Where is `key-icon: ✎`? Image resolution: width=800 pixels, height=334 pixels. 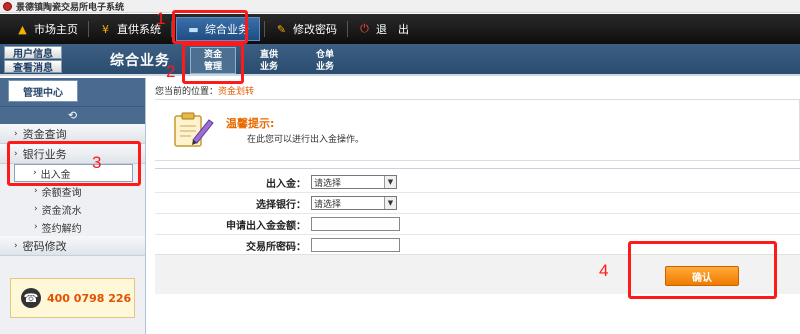
key-icon: ✎ is located at coordinates (281, 29).